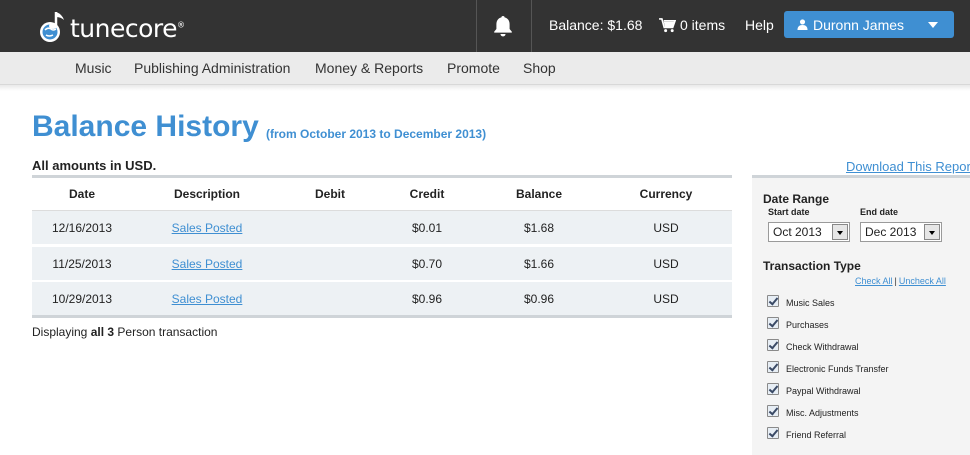 The image size is (970, 455). Describe the element at coordinates (52, 27) in the screenshot. I see `tunecore-logo-icon` at that location.